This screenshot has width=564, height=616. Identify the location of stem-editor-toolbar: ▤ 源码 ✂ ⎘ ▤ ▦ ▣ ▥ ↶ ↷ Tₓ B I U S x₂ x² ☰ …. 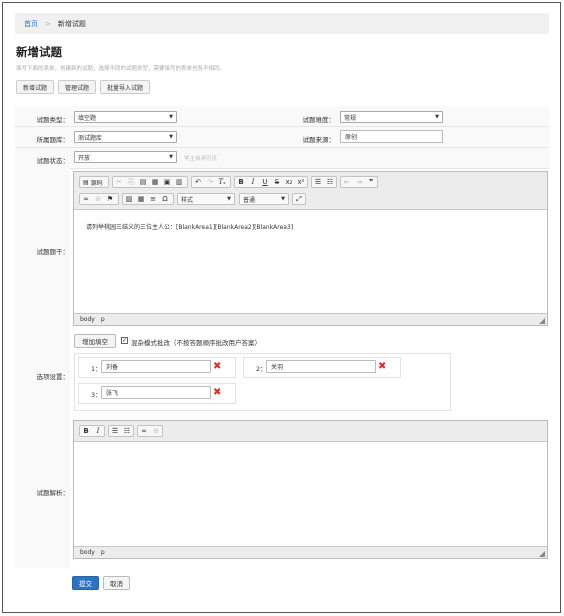
(310, 191).